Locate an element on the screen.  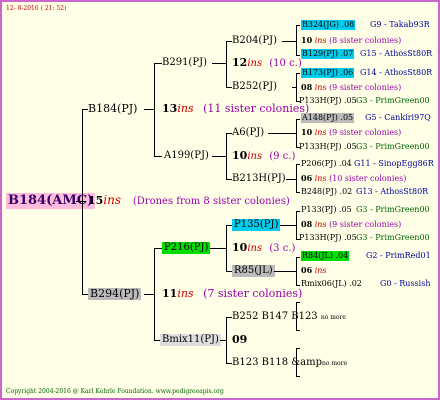
gen4-row1-queen: B324(JG) .08 is located at coordinates (328, 25).